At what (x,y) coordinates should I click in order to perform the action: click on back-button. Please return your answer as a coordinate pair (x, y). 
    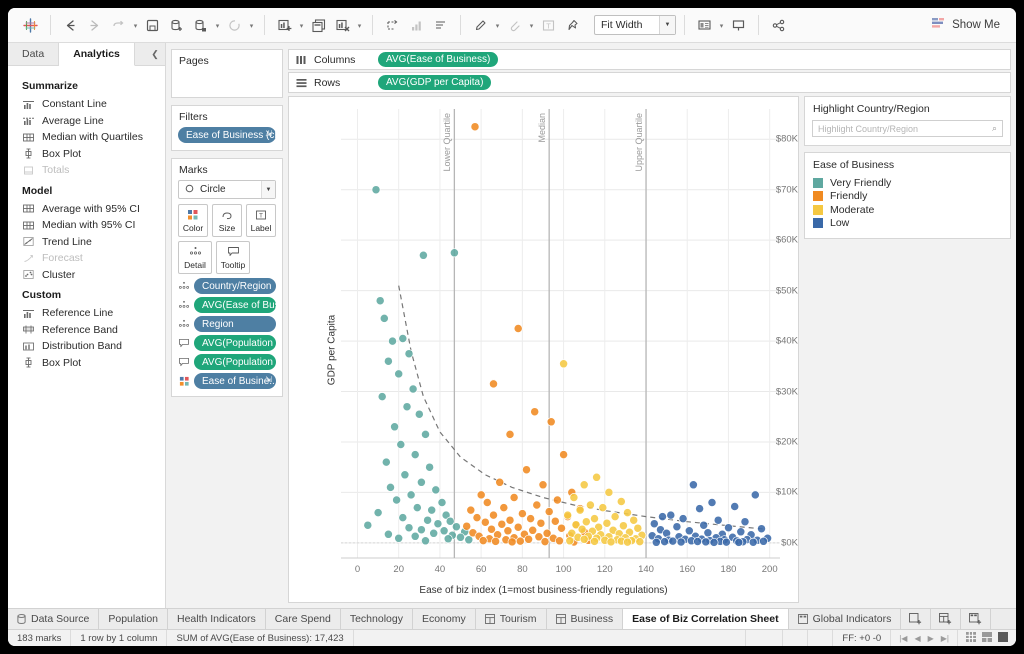
    Looking at the image, I should click on (70, 25).